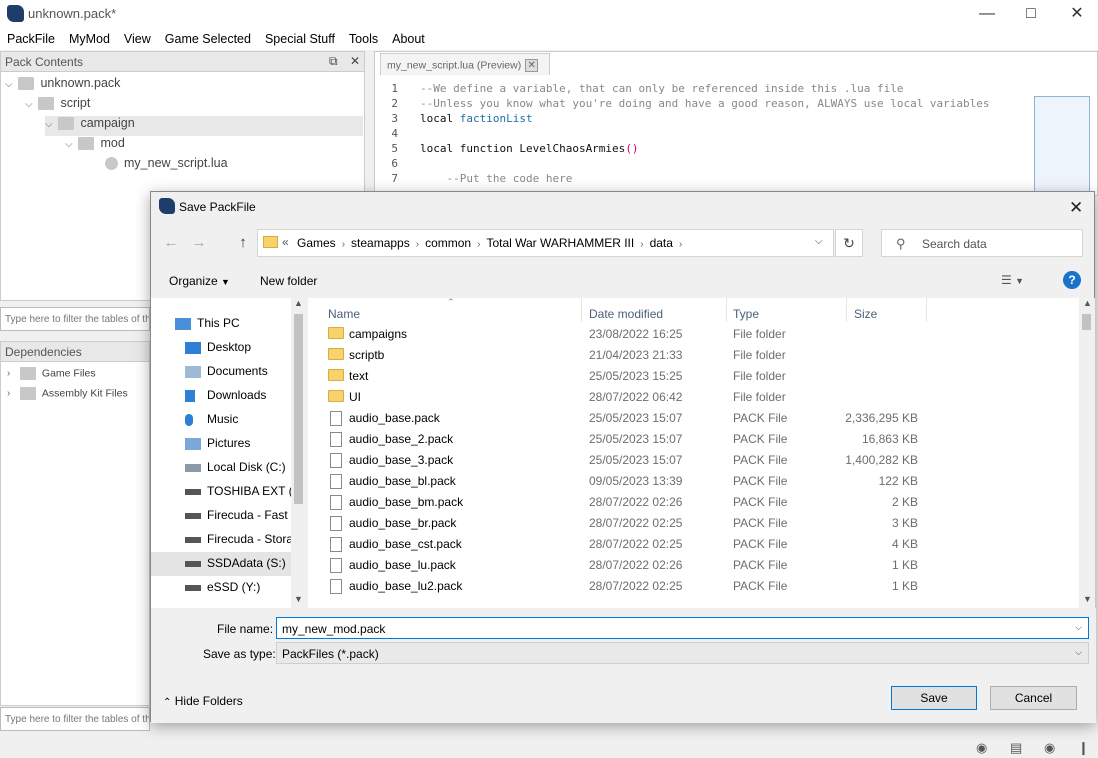 The image size is (1098, 758). Describe the element at coordinates (363, 39) in the screenshot. I see `menu-tools: Tools` at that location.